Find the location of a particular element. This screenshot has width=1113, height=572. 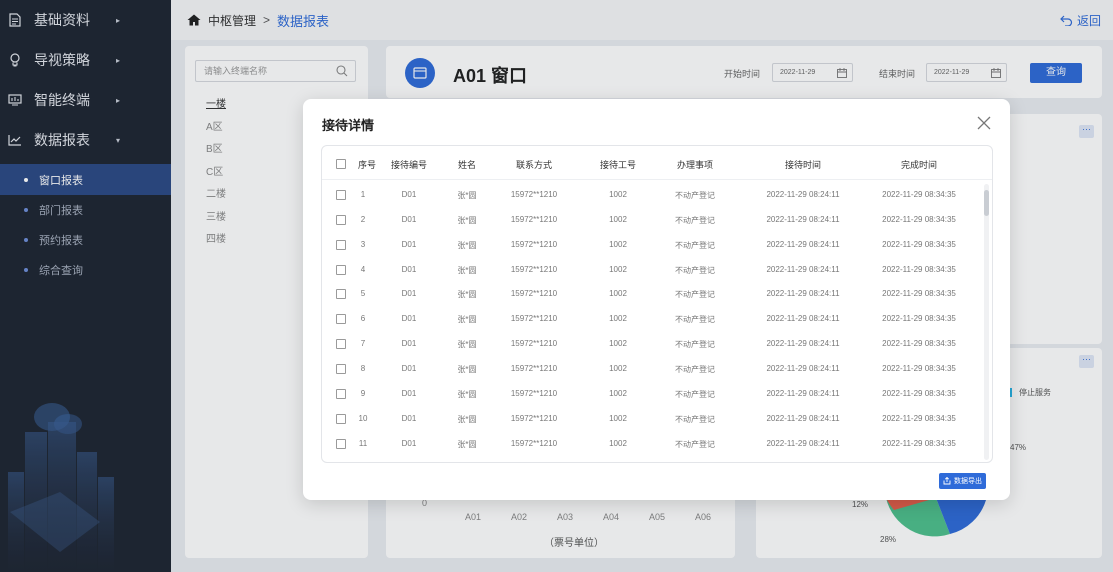

table-cell-no: 3 is located at coordinates (363, 244).